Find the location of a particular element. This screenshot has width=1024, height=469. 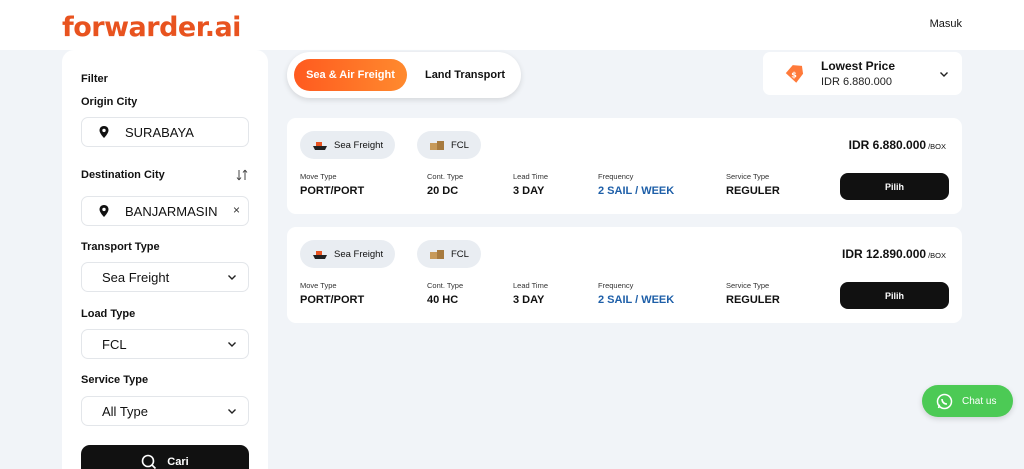

service-type-value: All Type is located at coordinates (125, 411).